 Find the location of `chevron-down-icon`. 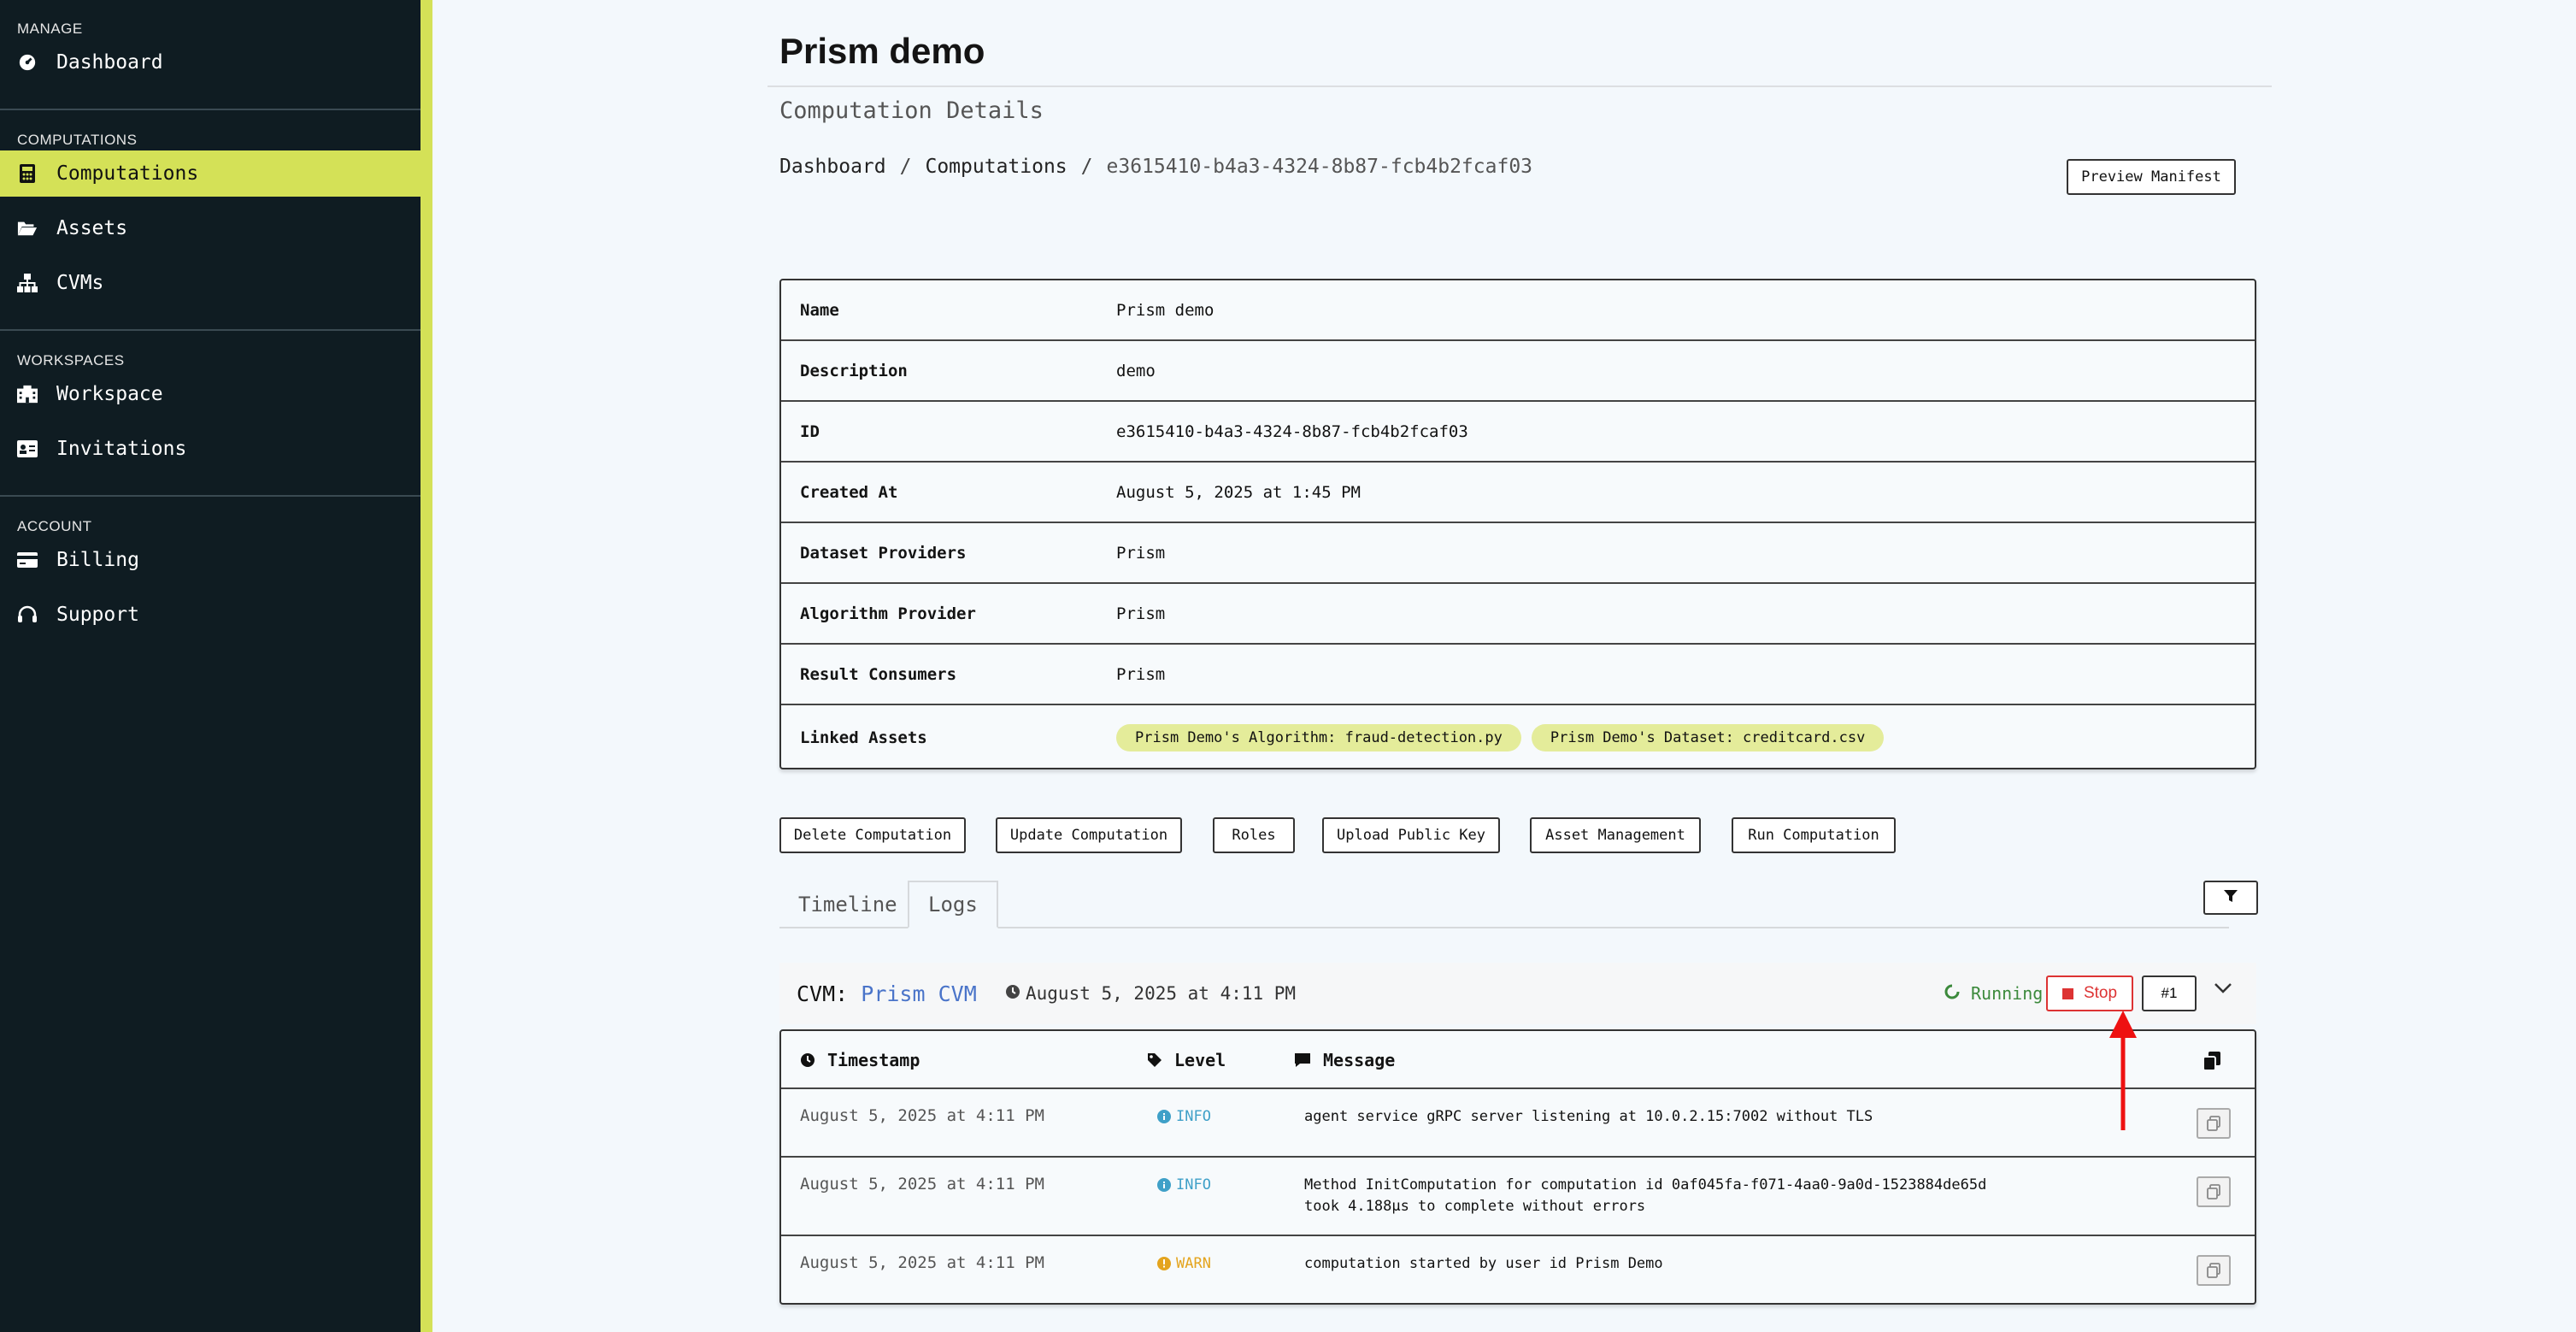

chevron-down-icon is located at coordinates (2223, 989).